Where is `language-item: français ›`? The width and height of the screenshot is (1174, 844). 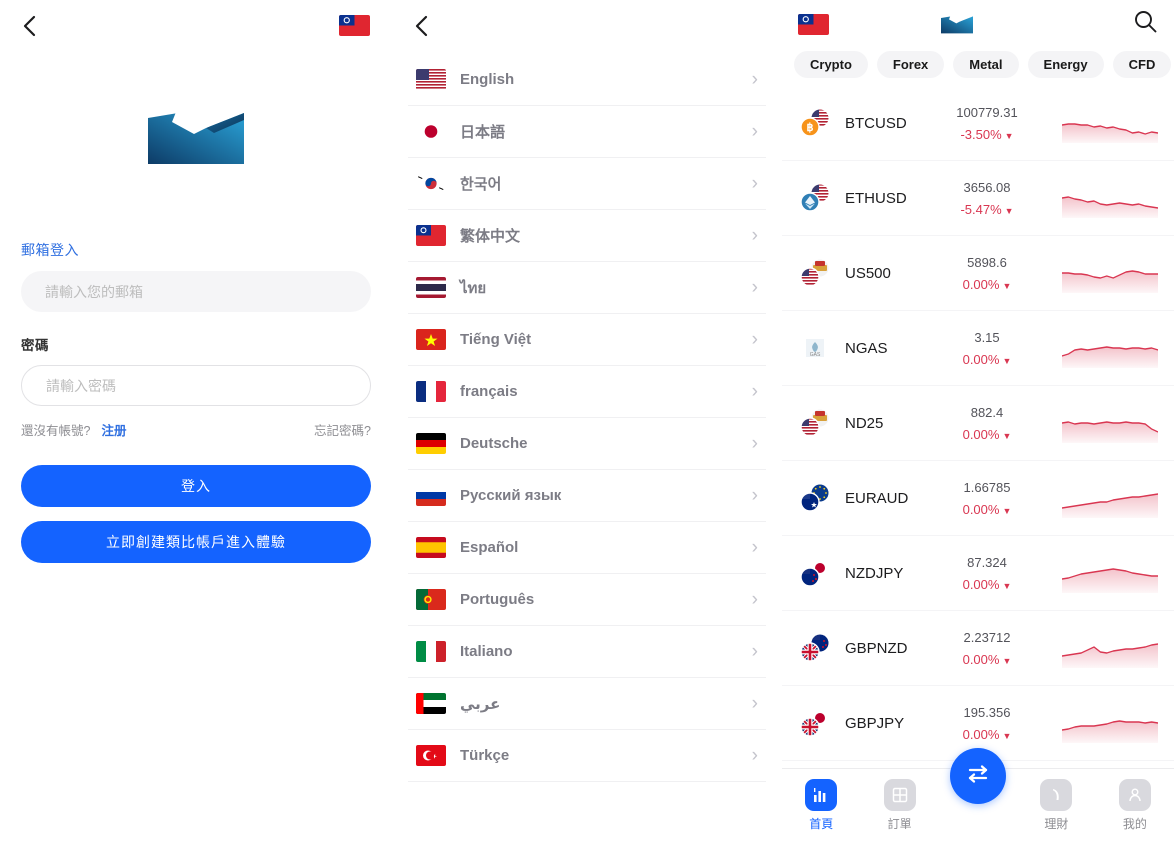
language-item: français › is located at coordinates (587, 392).